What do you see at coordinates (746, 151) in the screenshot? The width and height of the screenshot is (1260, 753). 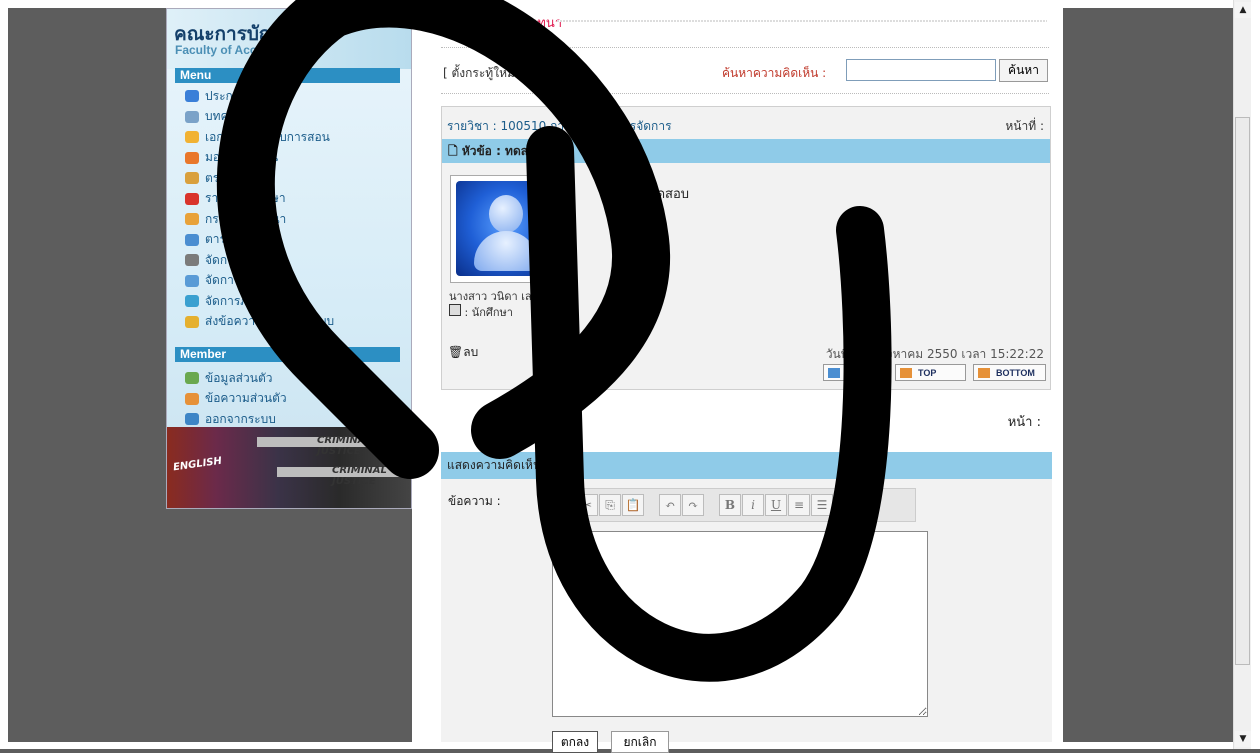 I see `topic-bar: 🗋 หัวข้อ : ทดสอบ` at bounding box center [746, 151].